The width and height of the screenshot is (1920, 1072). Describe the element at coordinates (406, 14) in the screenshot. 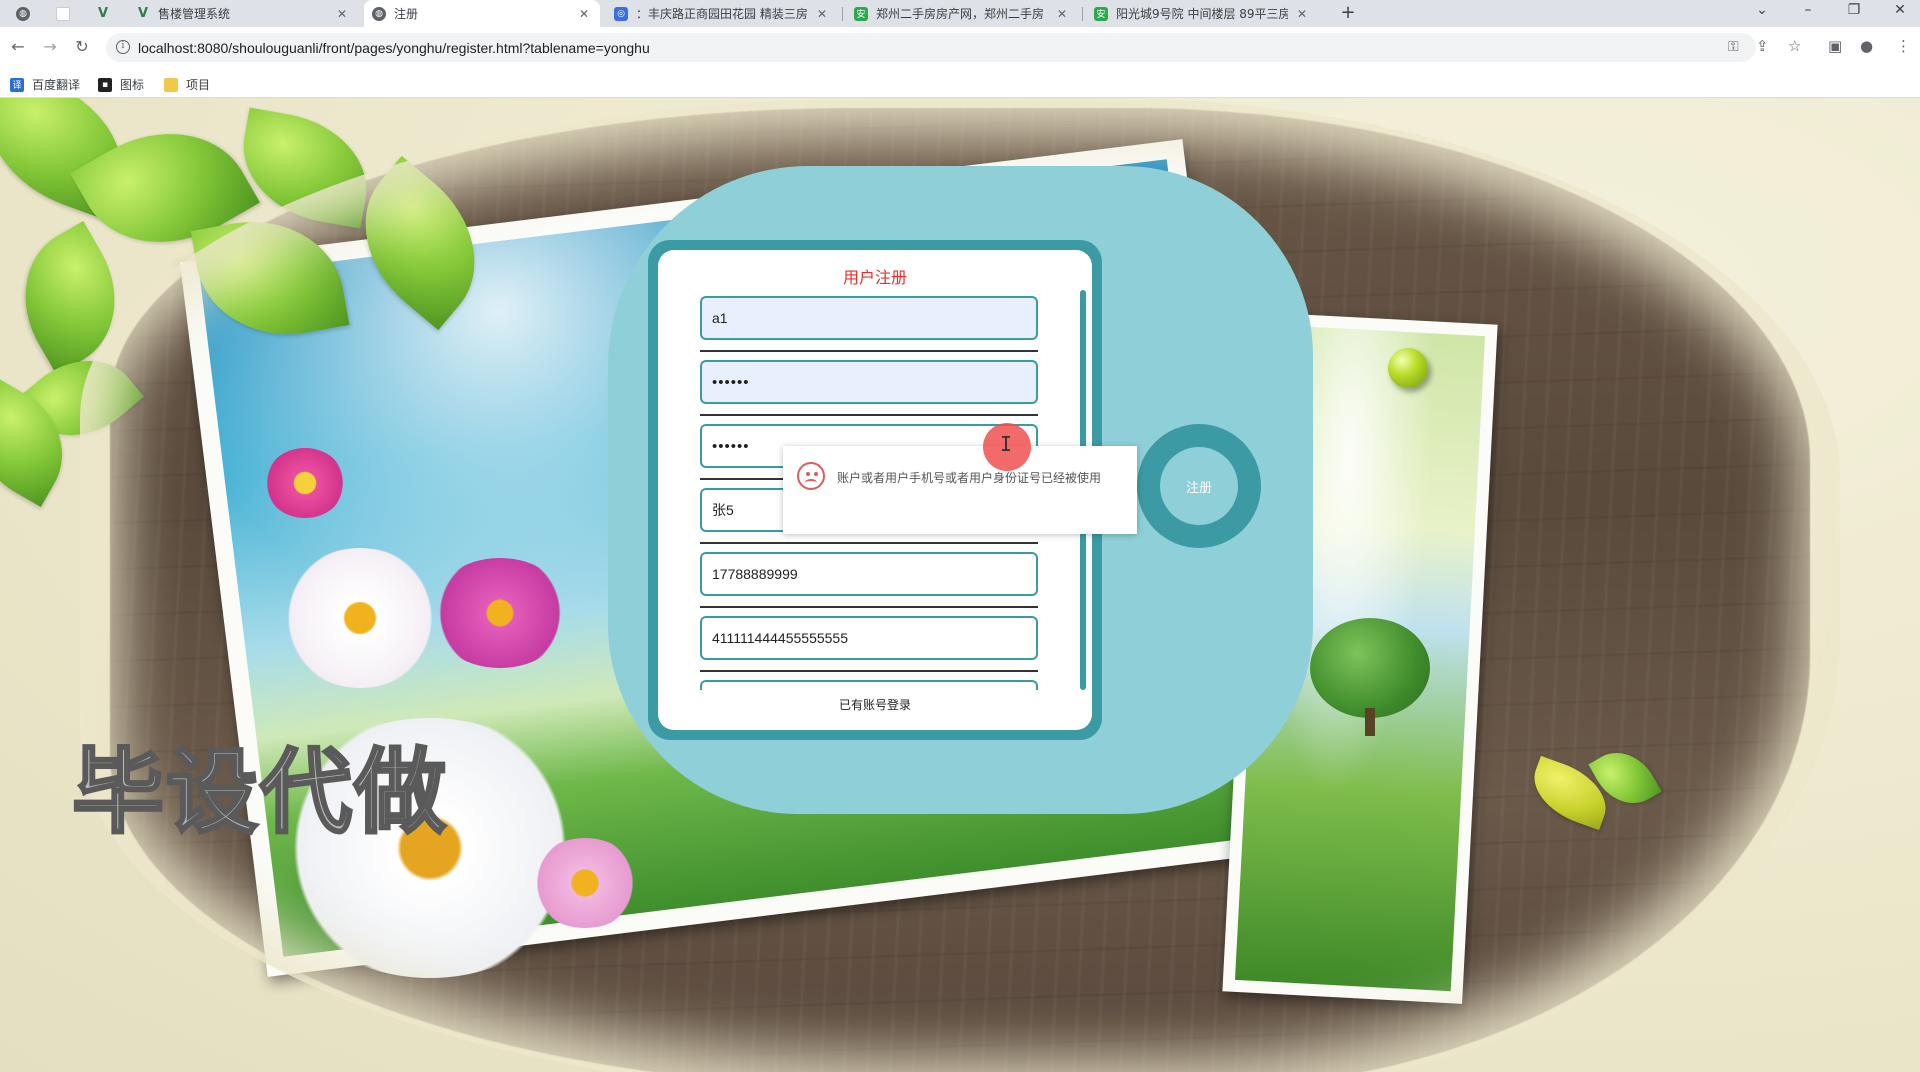

I see `tab-title: 注册` at that location.